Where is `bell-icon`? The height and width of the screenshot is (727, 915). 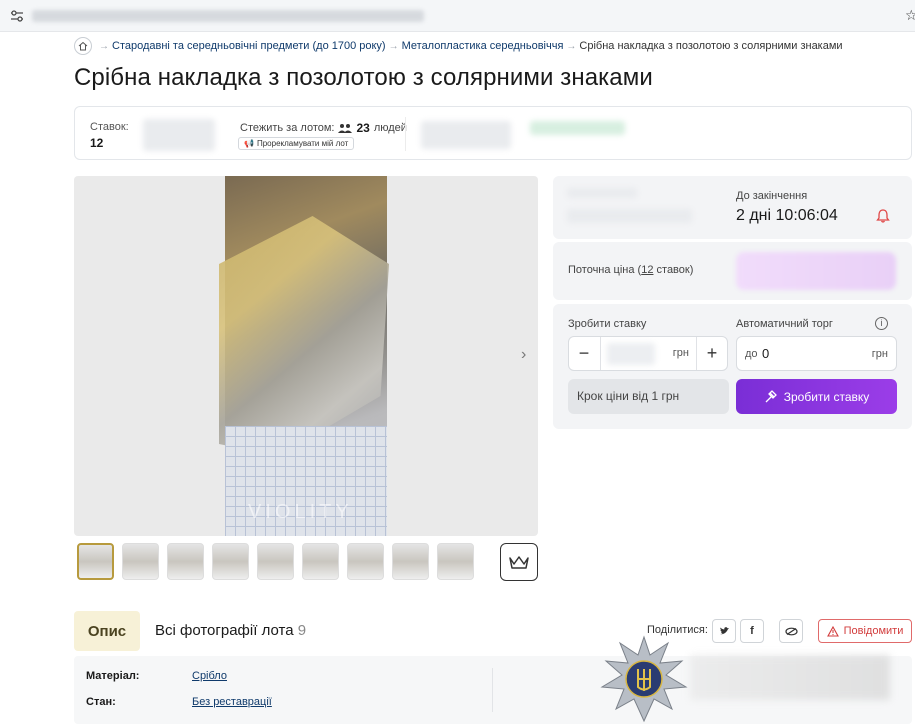 bell-icon is located at coordinates (883, 216).